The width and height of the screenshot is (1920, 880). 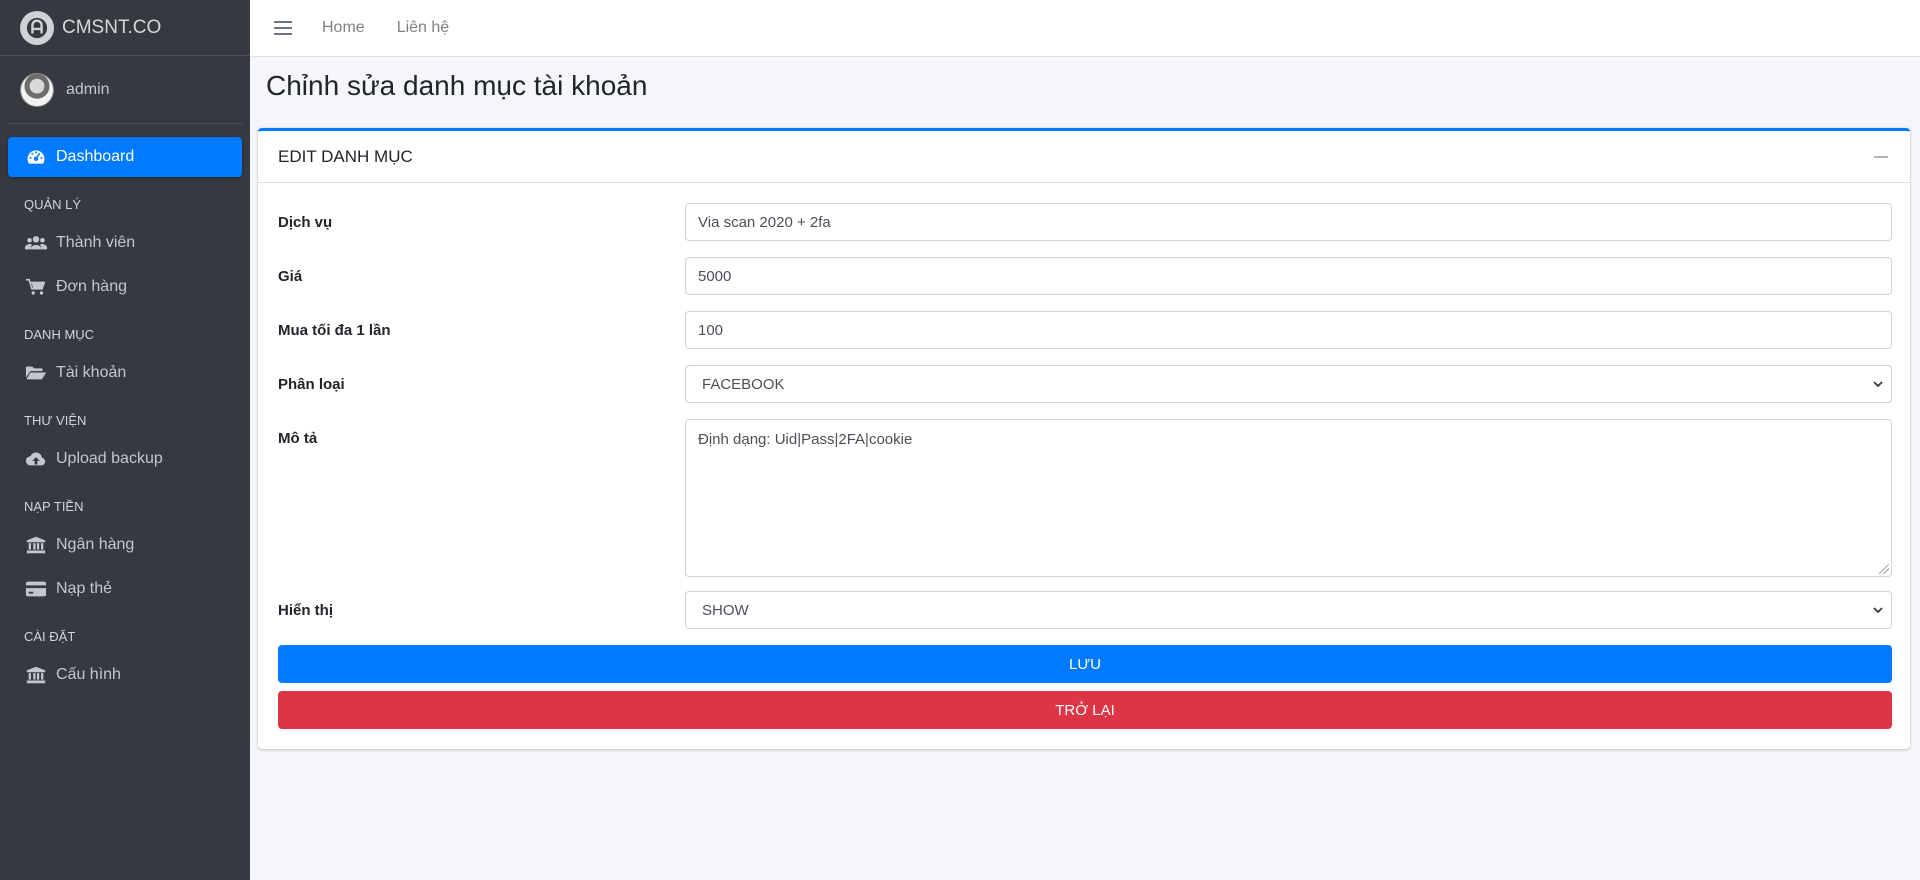 What do you see at coordinates (1884, 569) in the screenshot?
I see `resize-handle-icon` at bounding box center [1884, 569].